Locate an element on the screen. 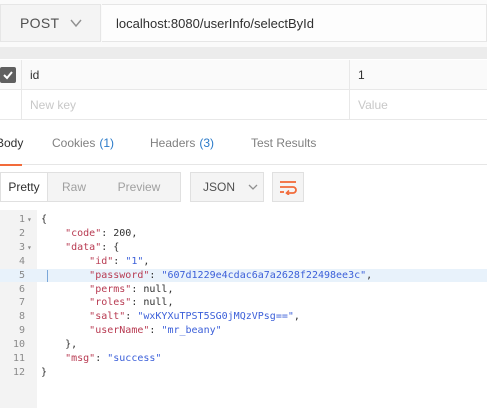 The width and height of the screenshot is (487, 408). new-value-input: Value is located at coordinates (418, 105).